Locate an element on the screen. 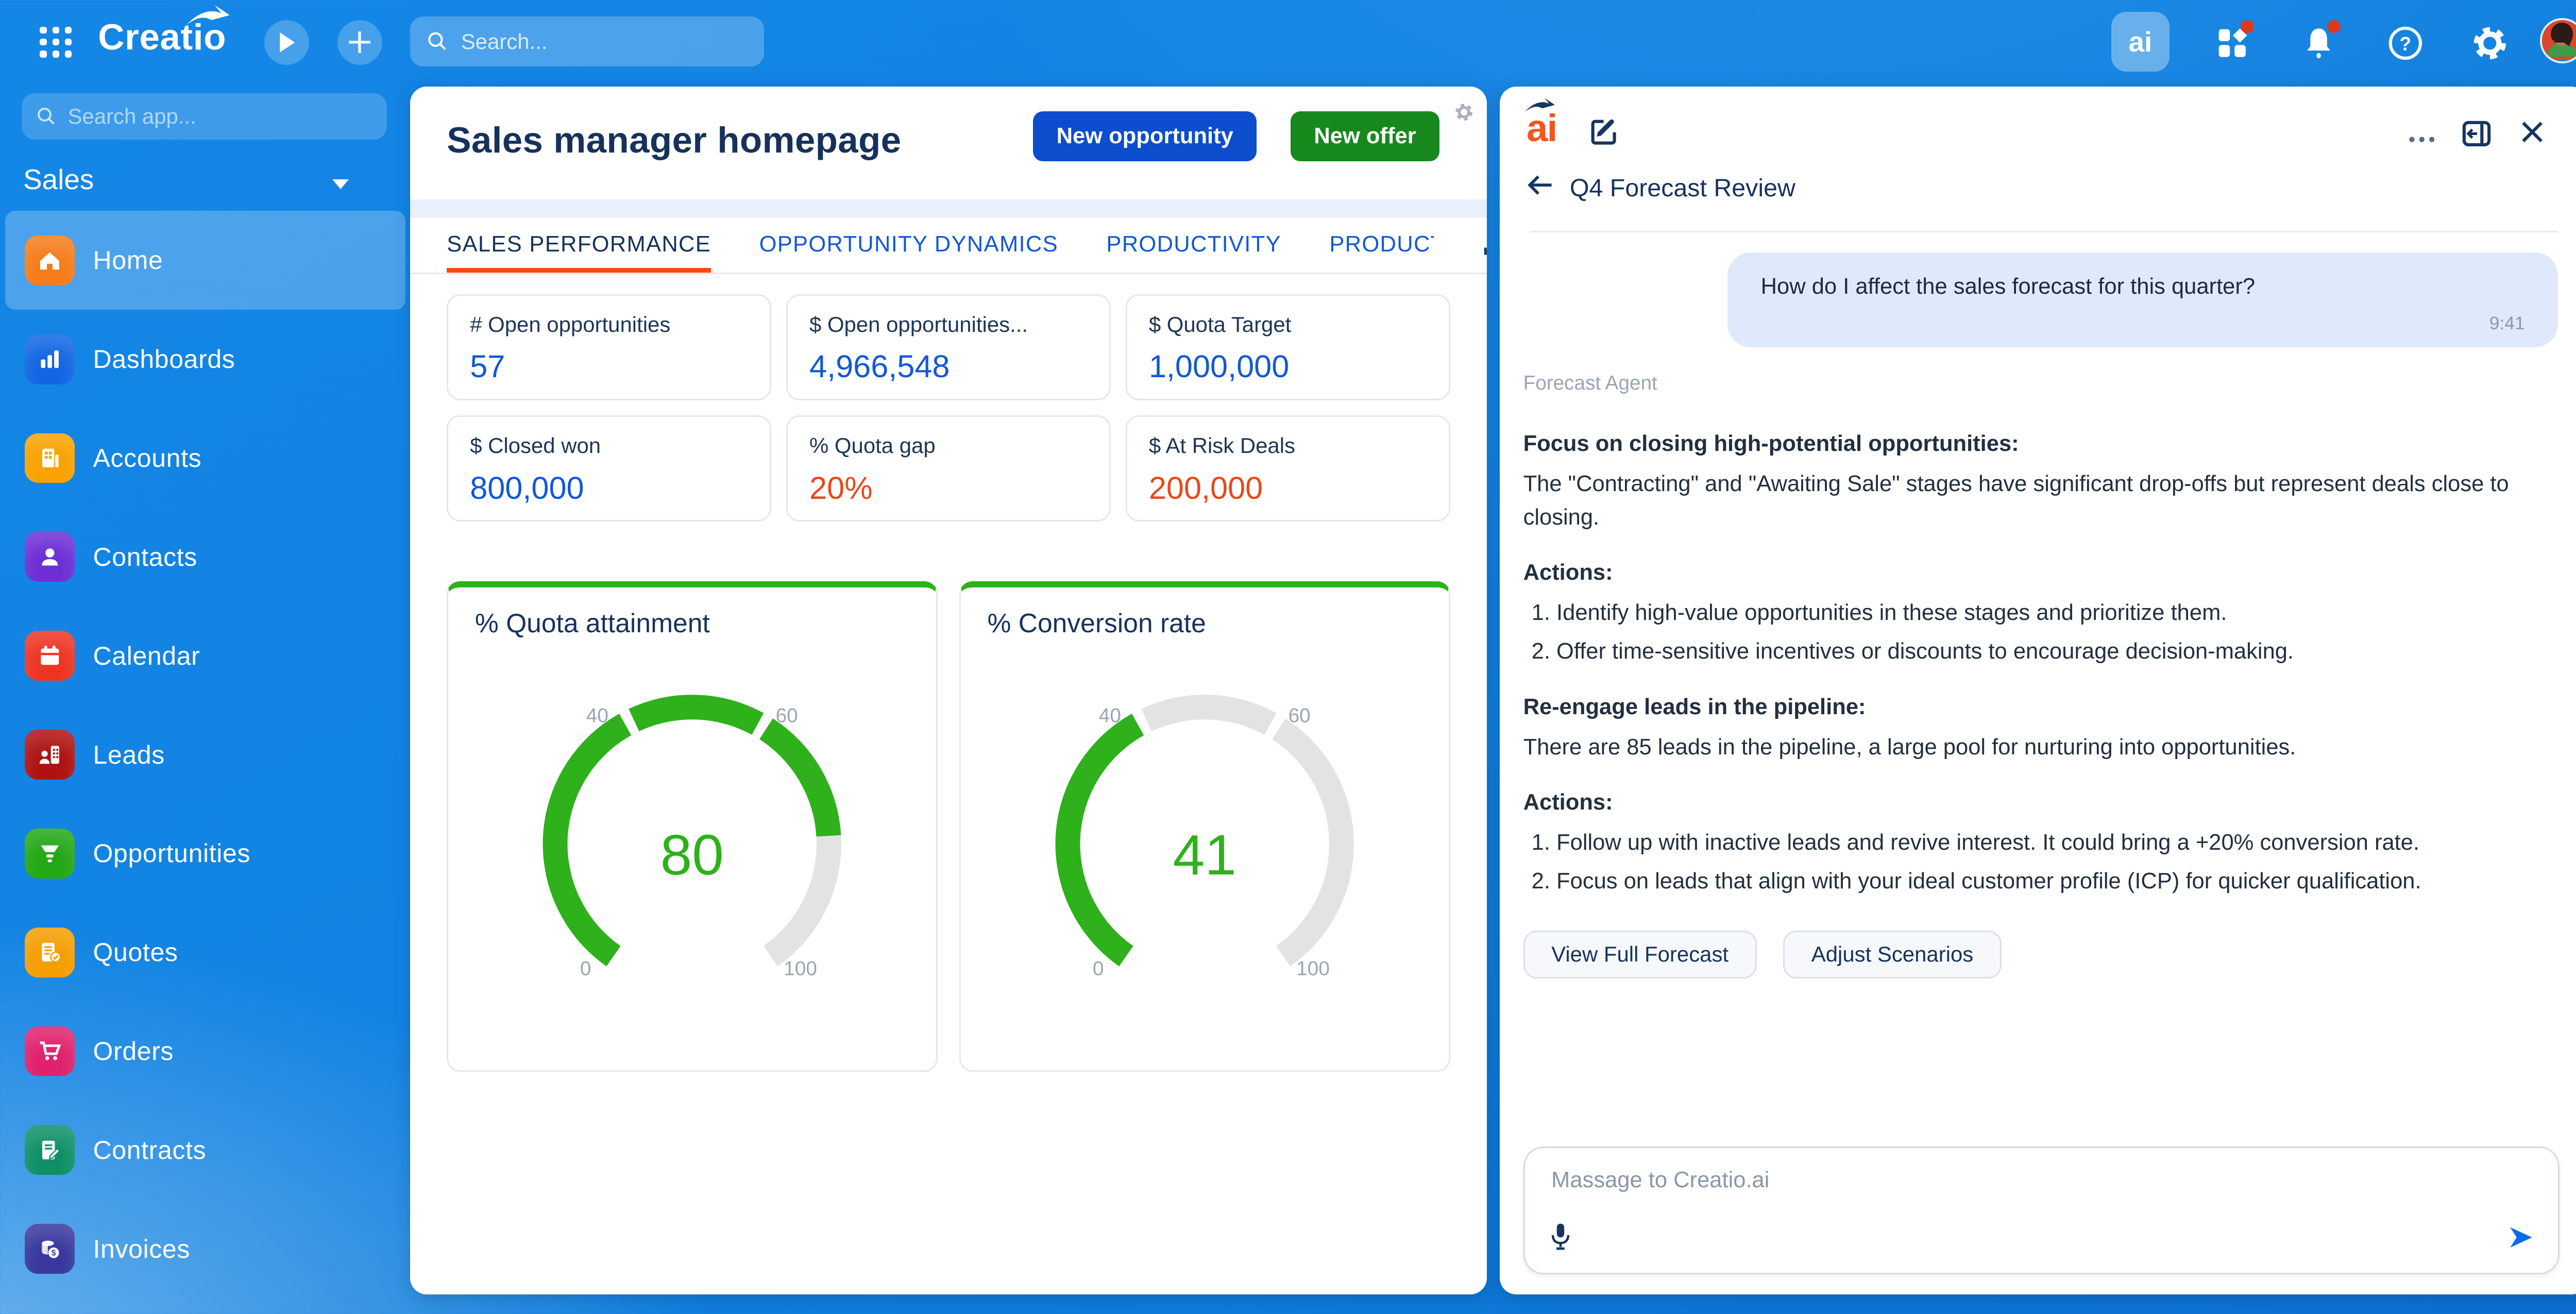 This screenshot has height=1314, width=2576. notifications-button is located at coordinates (2321, 40).